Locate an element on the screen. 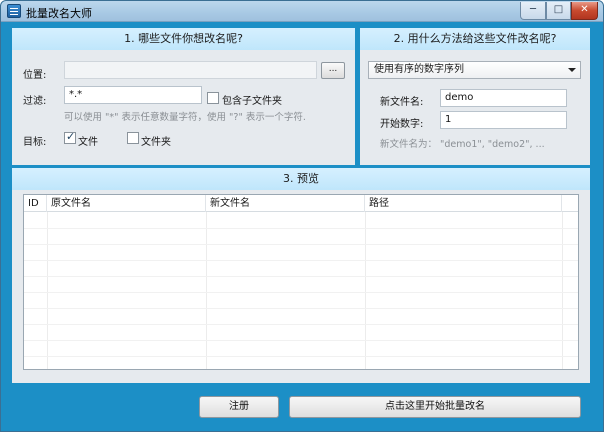 The image size is (604, 432). section-1-title: 1. 哪些文件你想改名呢? is located at coordinates (183, 39).